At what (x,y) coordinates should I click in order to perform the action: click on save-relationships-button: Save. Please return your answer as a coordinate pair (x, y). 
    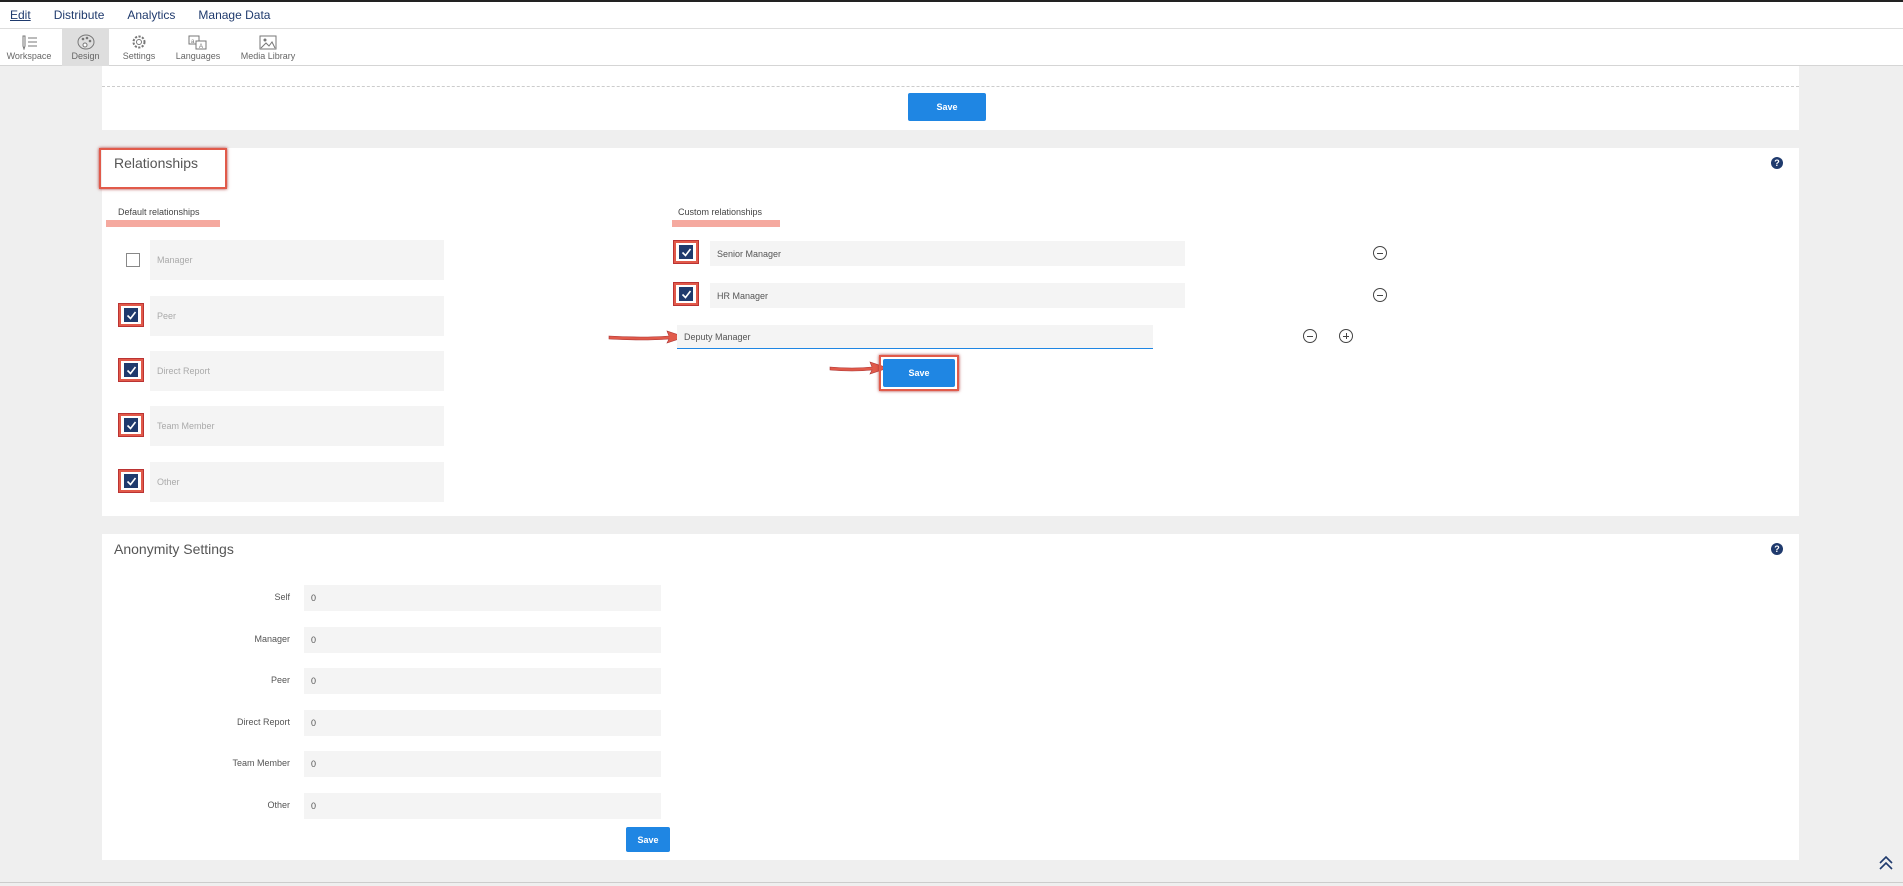
    Looking at the image, I should click on (919, 373).